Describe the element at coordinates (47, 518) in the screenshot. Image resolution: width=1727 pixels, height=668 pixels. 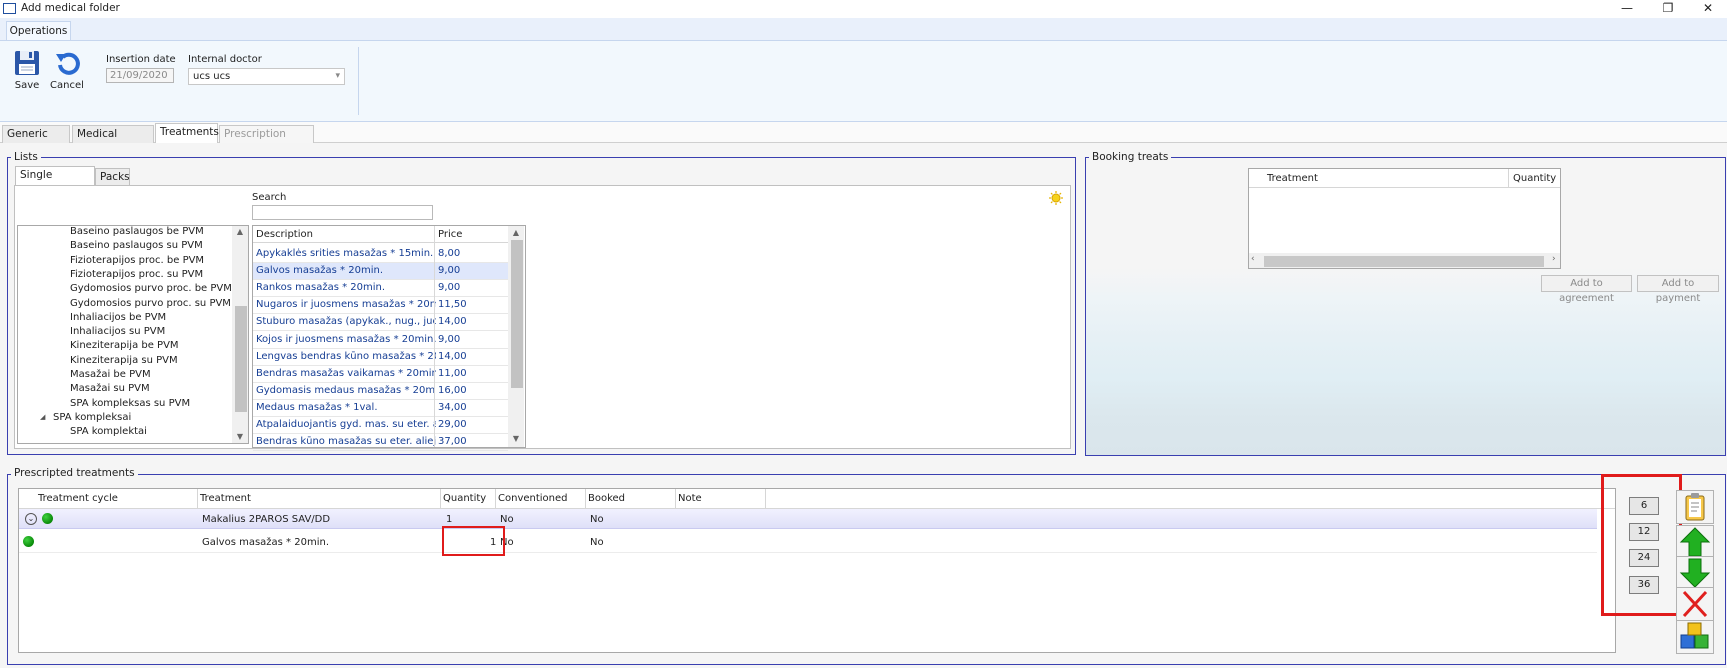
I see `status-ok-icon` at that location.